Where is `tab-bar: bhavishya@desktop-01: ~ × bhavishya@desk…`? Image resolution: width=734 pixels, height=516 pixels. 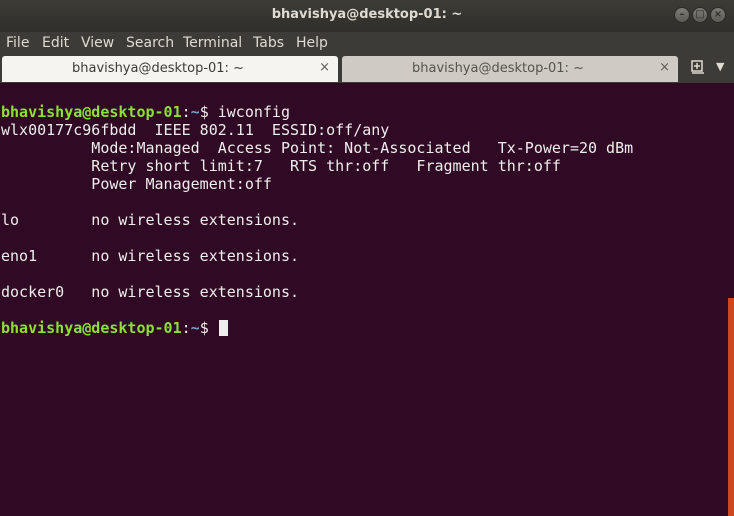 tab-bar: bhavishya@desktop-01: ~ × bhavishya@desk… is located at coordinates (367, 68).